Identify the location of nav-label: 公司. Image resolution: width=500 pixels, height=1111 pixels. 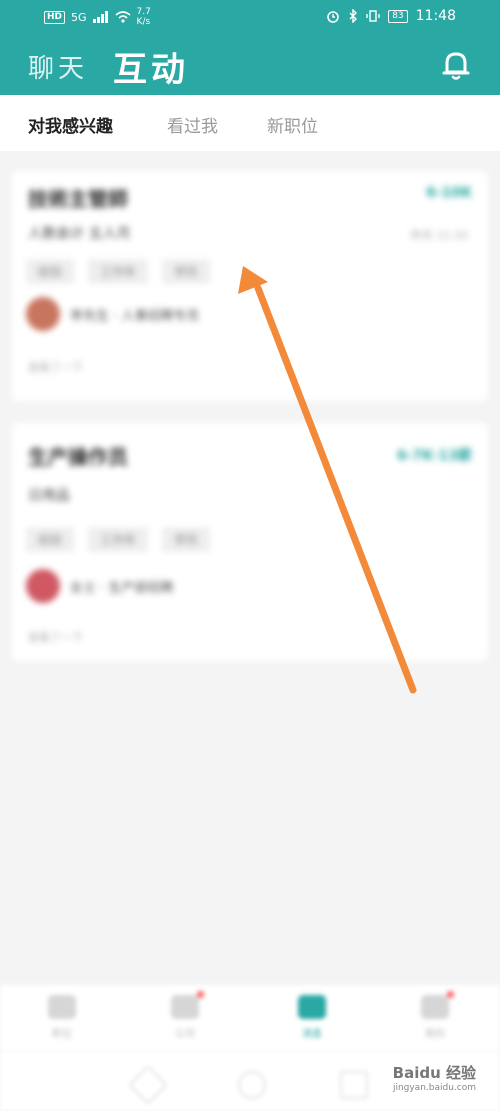
(185, 1034).